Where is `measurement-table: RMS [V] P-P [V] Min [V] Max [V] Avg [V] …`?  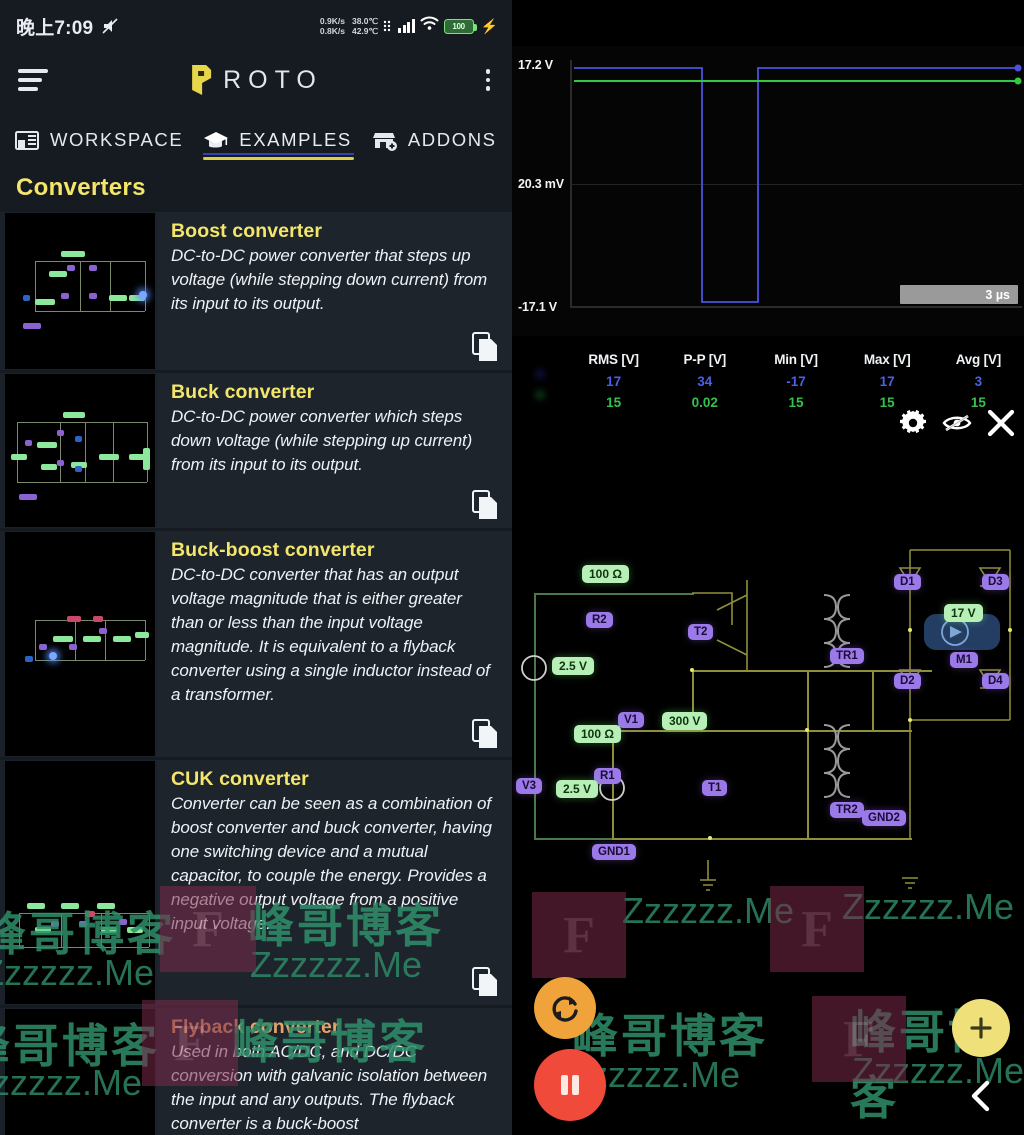 measurement-table: RMS [V] P-P [V] Min [V] Max [V] Avg [V] … is located at coordinates (768, 381).